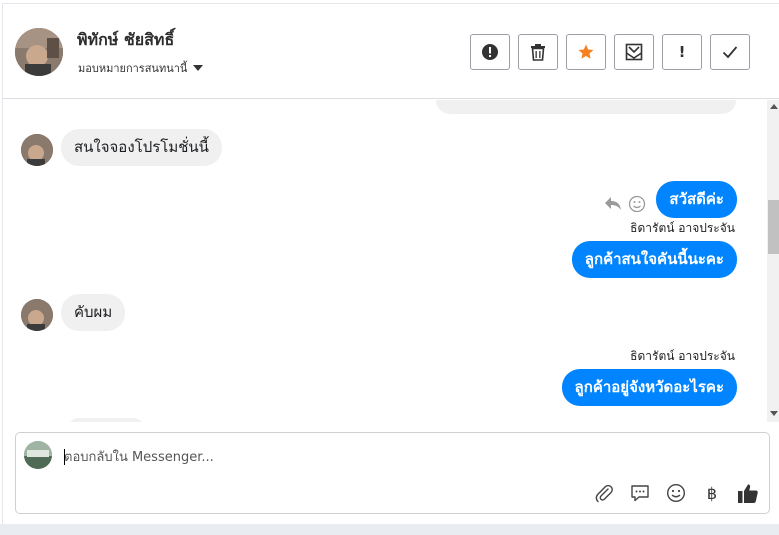  Describe the element at coordinates (696, 199) in the screenshot. I see `outgoing-message: สวัสดีค่ะ` at that location.